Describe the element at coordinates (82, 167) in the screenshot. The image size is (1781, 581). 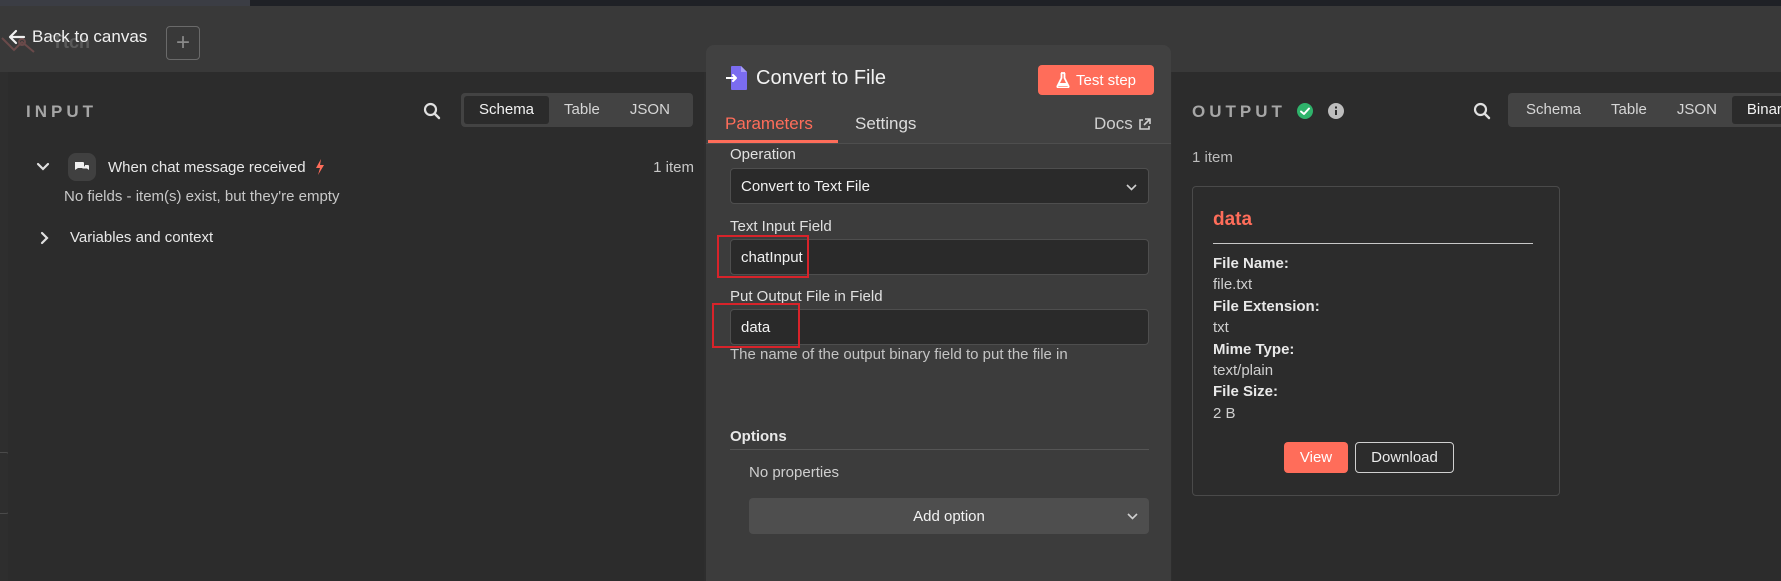
I see `chat-bubbles-icon` at that location.